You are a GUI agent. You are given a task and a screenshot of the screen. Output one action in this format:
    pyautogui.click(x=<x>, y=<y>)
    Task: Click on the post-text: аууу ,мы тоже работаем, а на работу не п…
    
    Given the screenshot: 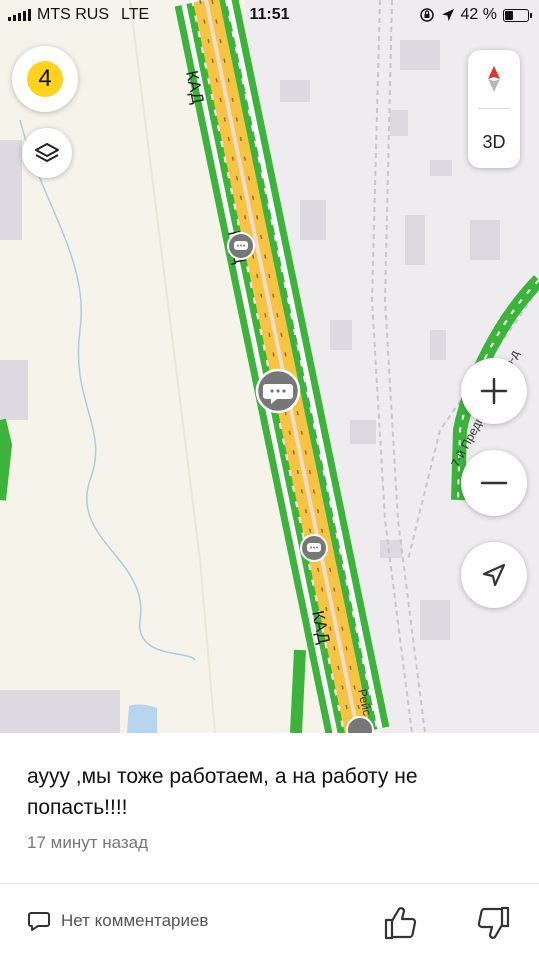 What is the action you would take?
    pyautogui.click(x=222, y=792)
    